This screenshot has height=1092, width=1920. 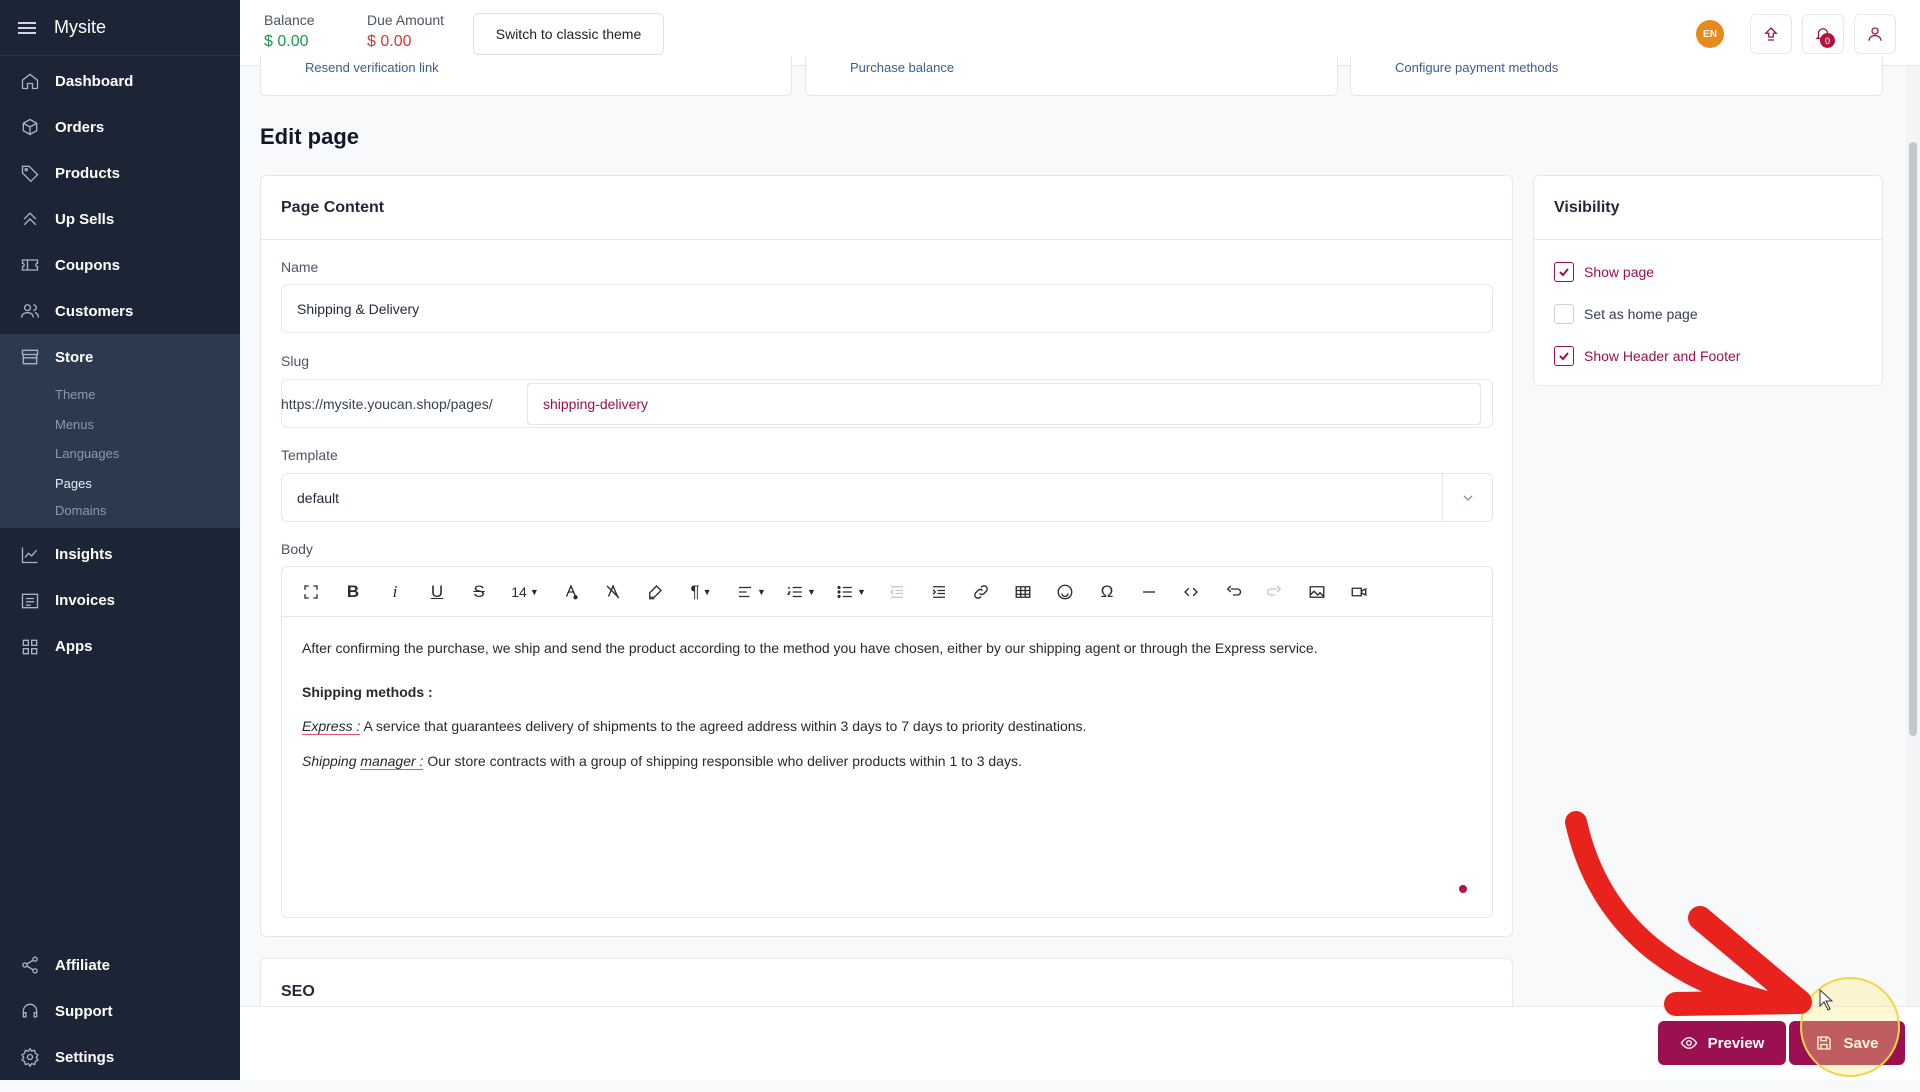 What do you see at coordinates (395, 592) in the screenshot?
I see `italic-button: i` at bounding box center [395, 592].